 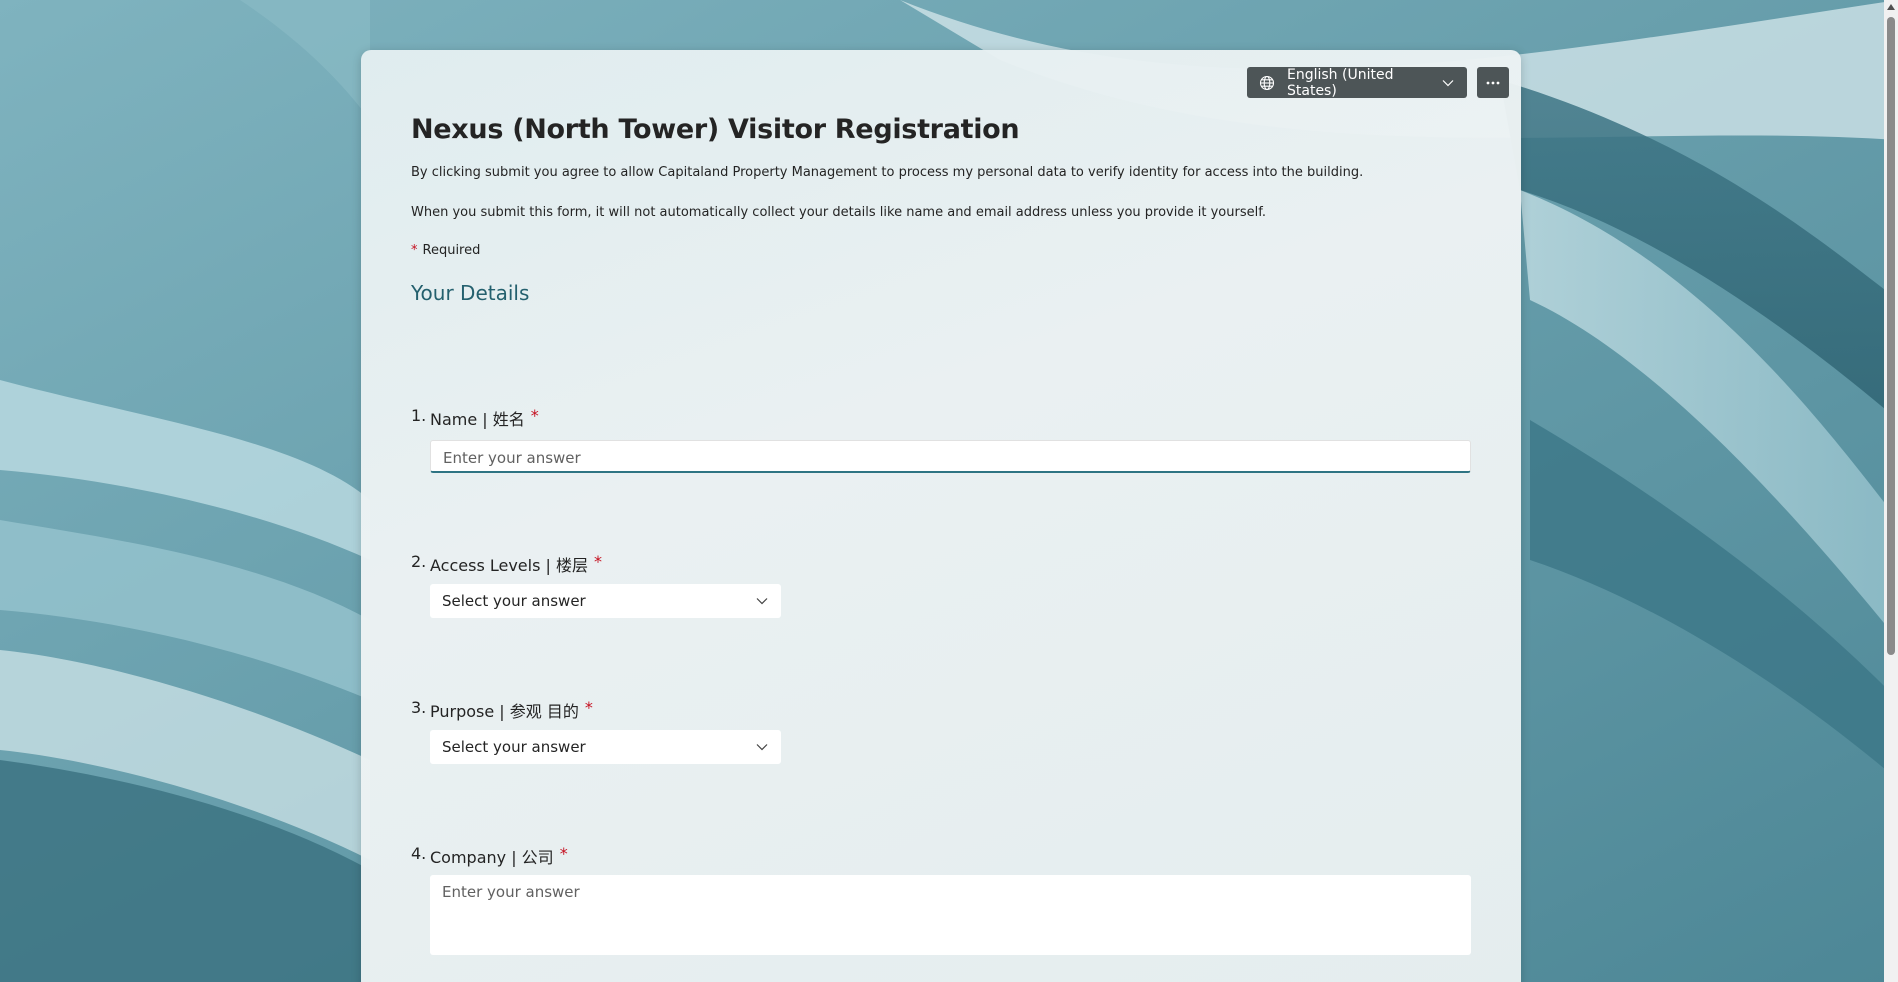 I want to click on form-title: Nexus (North Tower) Visitor Registration, so click(x=715, y=129).